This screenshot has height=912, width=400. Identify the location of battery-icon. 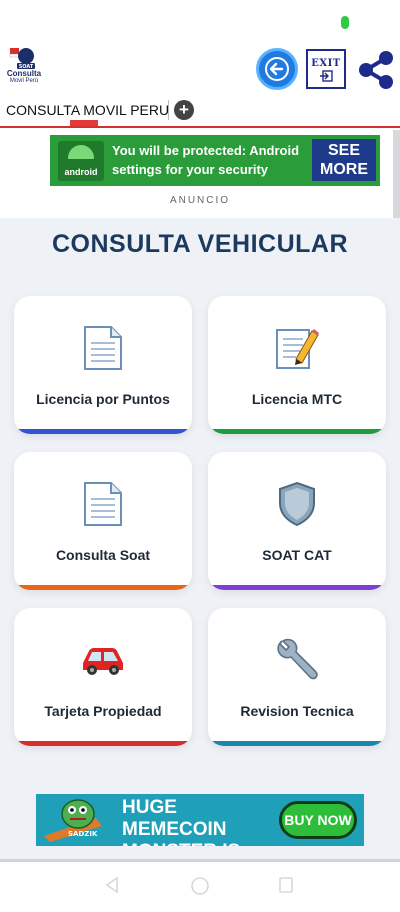
(345, 22).